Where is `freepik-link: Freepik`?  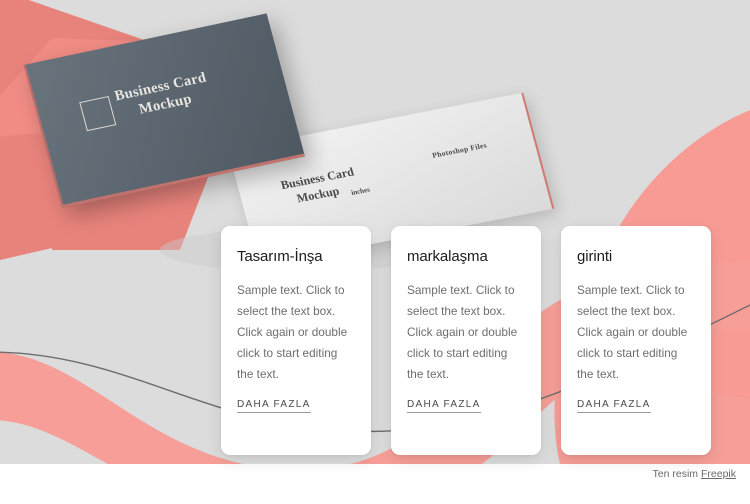 freepik-link: Freepik is located at coordinates (718, 474).